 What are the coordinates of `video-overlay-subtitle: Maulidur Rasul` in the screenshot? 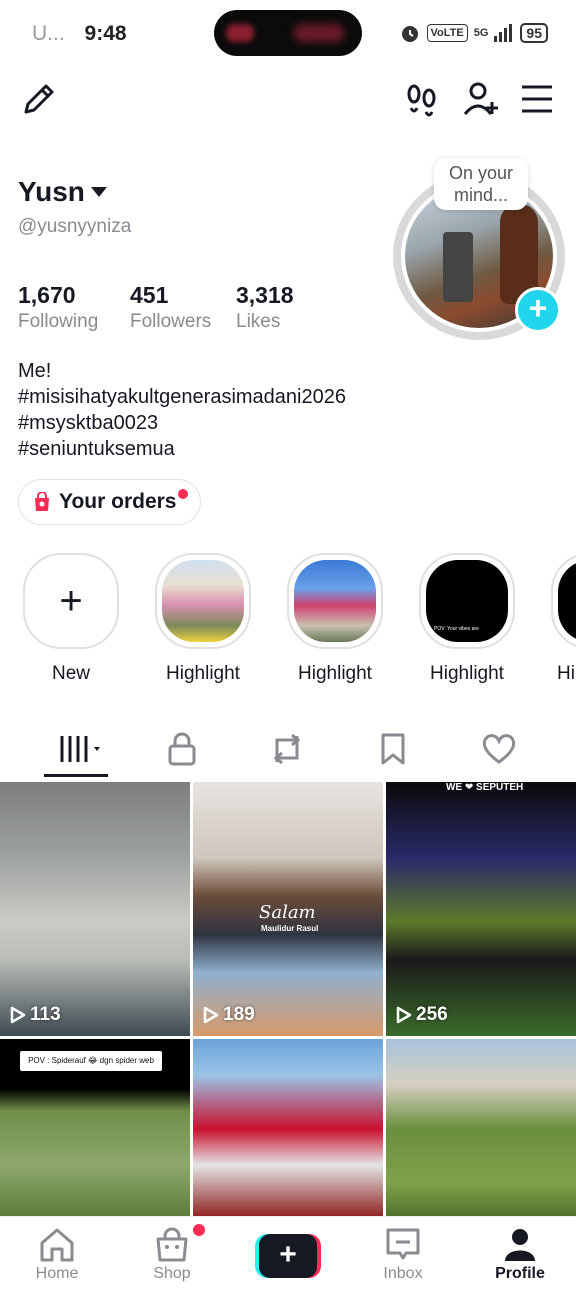 It's located at (290, 928).